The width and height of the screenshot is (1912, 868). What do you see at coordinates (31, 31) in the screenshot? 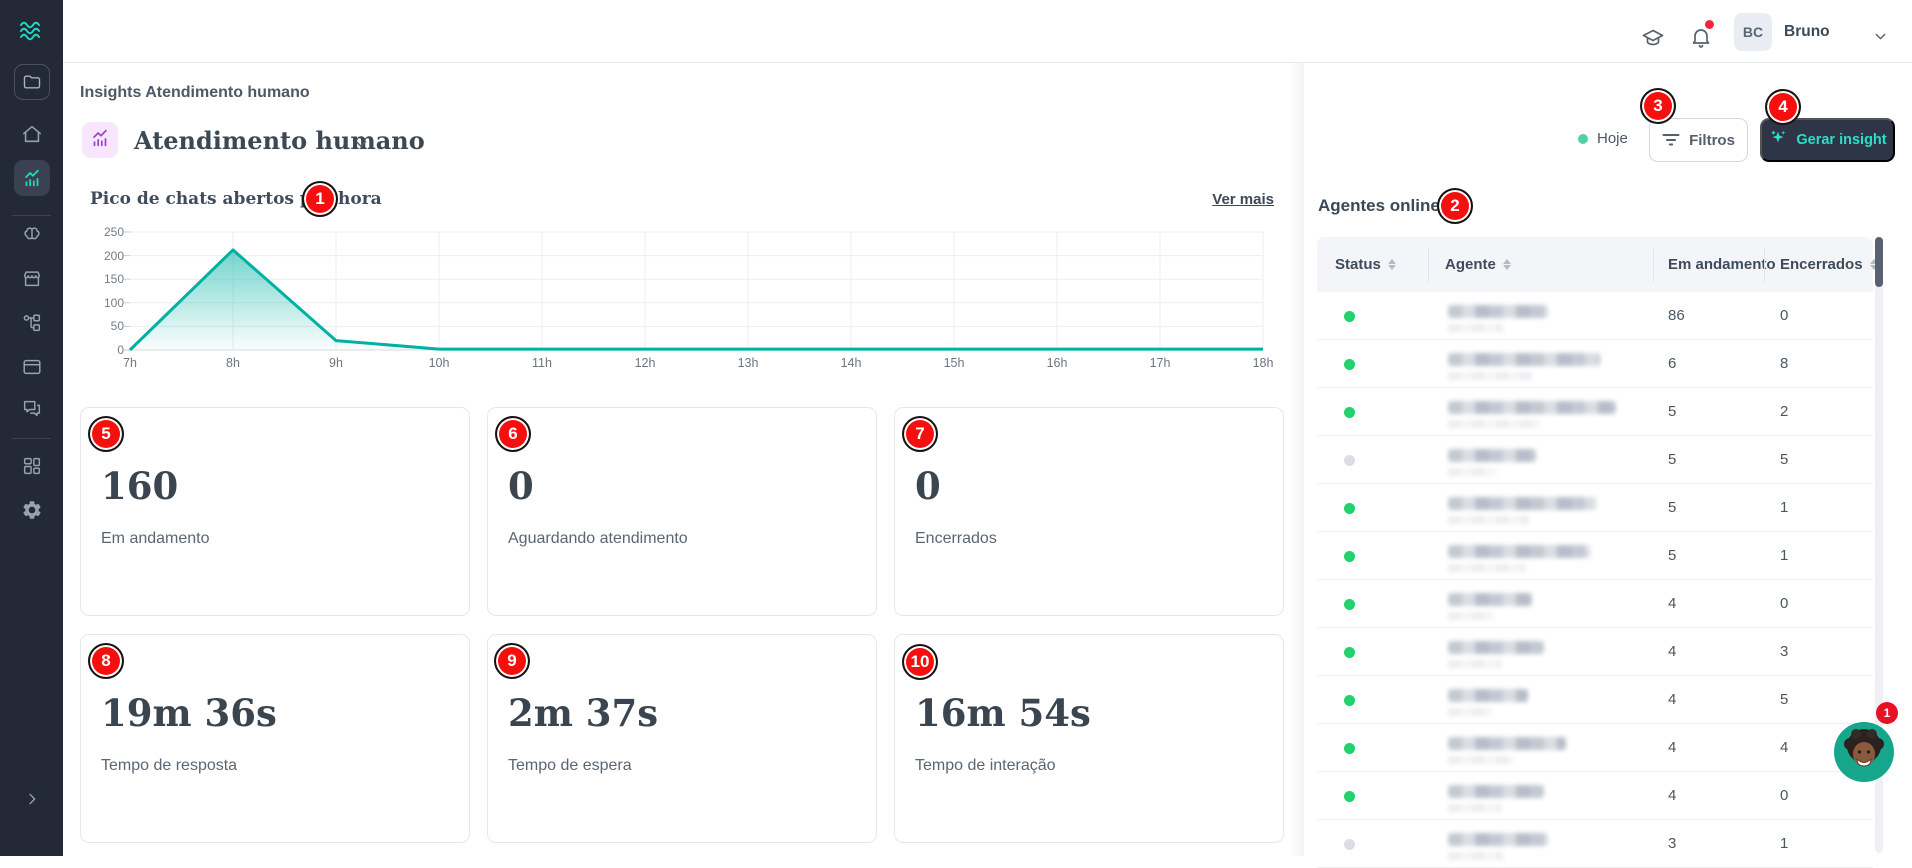
I see `app-logo` at bounding box center [31, 31].